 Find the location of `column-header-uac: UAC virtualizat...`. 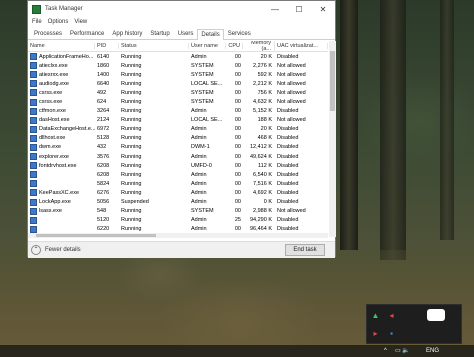

column-header-uac: UAC virtualizat... is located at coordinates (301, 46).